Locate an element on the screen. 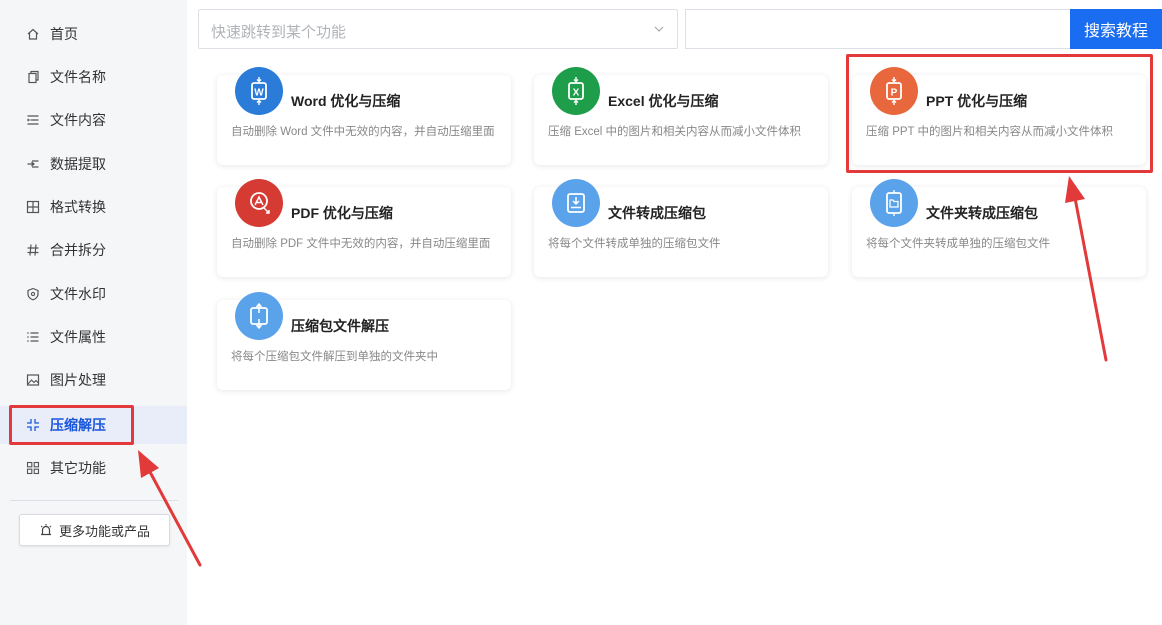 The image size is (1162, 625). sidebar-item-label: 文件水印 is located at coordinates (78, 294).